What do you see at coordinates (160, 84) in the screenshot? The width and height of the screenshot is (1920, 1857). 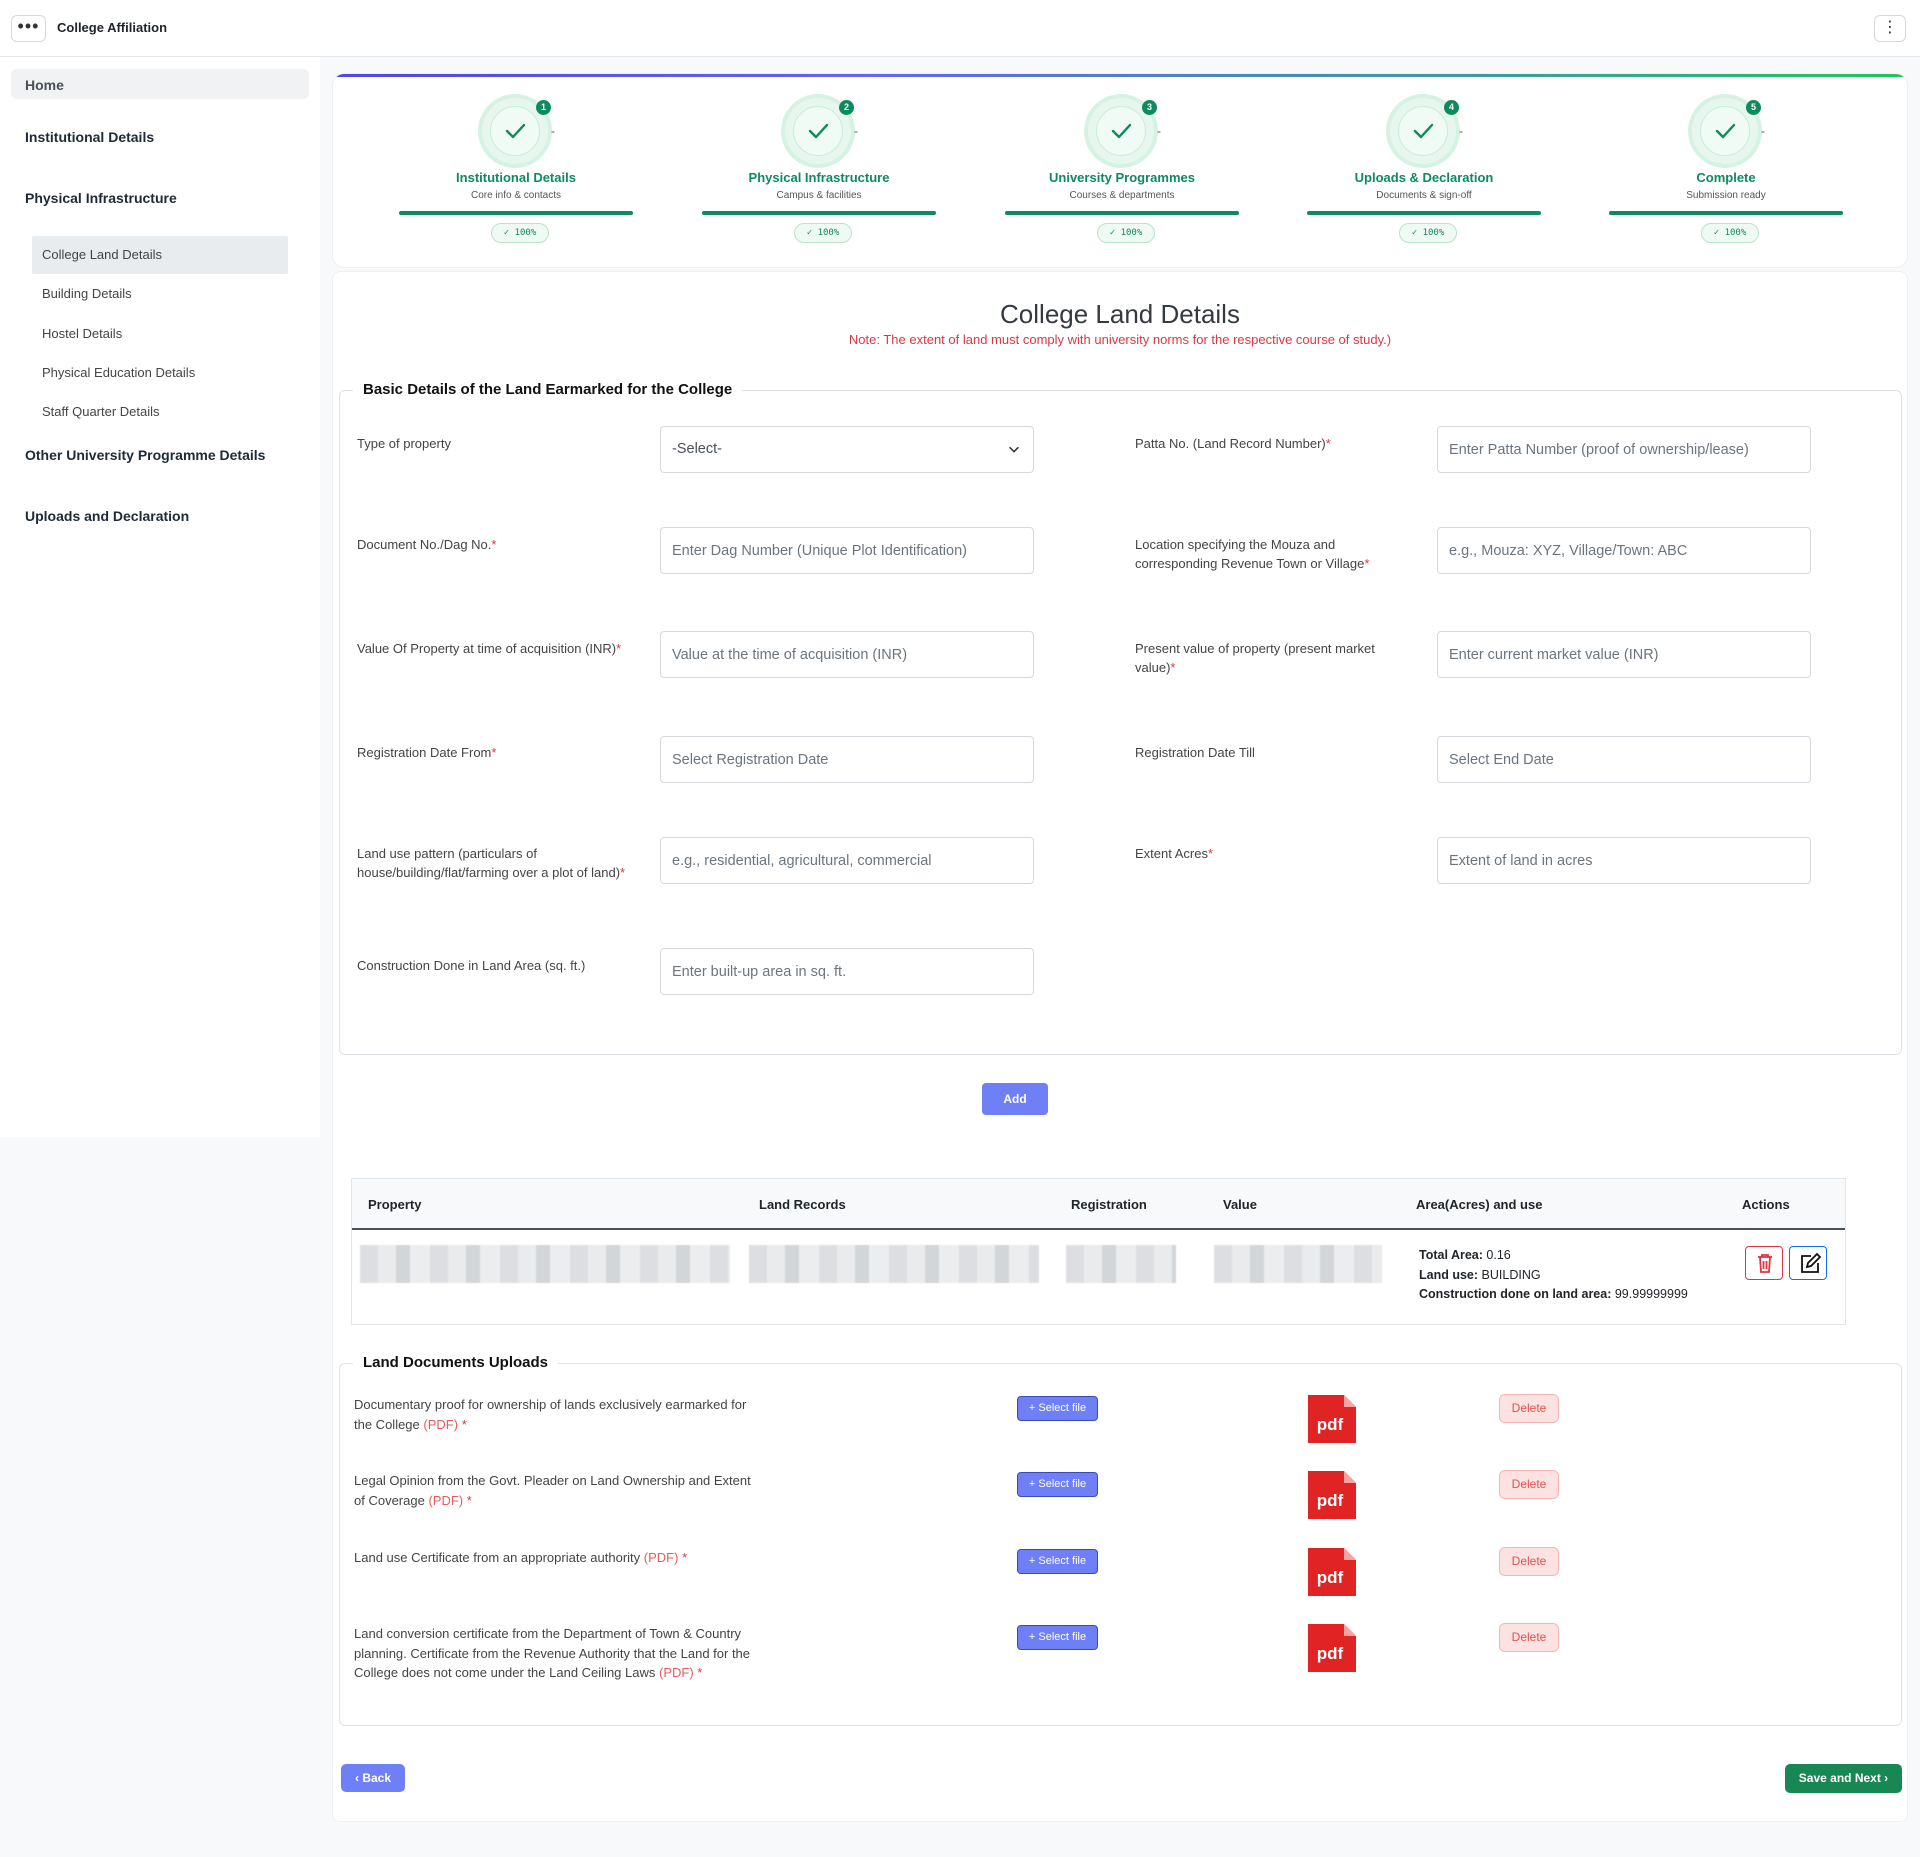 I see `sidebar-item-home: Home` at bounding box center [160, 84].